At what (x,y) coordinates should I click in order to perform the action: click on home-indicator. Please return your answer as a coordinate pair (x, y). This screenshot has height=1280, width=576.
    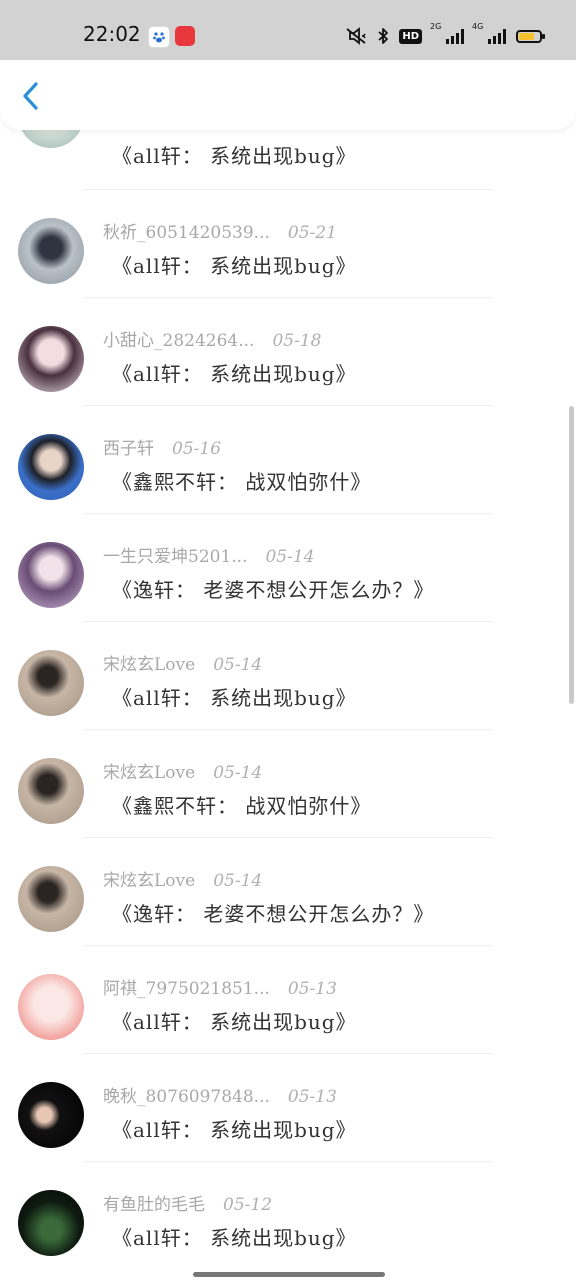
    Looking at the image, I should click on (289, 1274).